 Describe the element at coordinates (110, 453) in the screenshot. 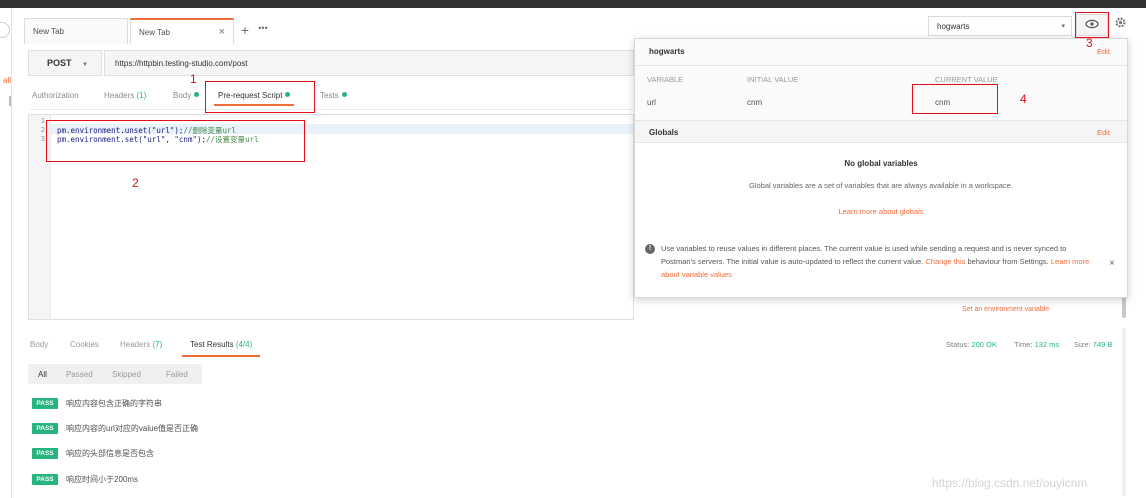

I see `test-result-name: 响应的头部信息是否包含` at that location.